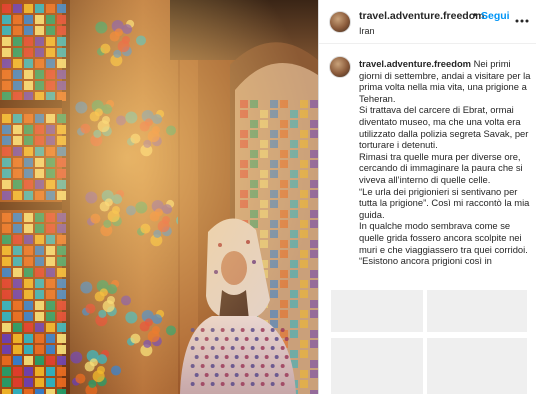 The width and height of the screenshot is (536, 394). Describe the element at coordinates (367, 31) in the screenshot. I see `post-location: Iran` at that location.